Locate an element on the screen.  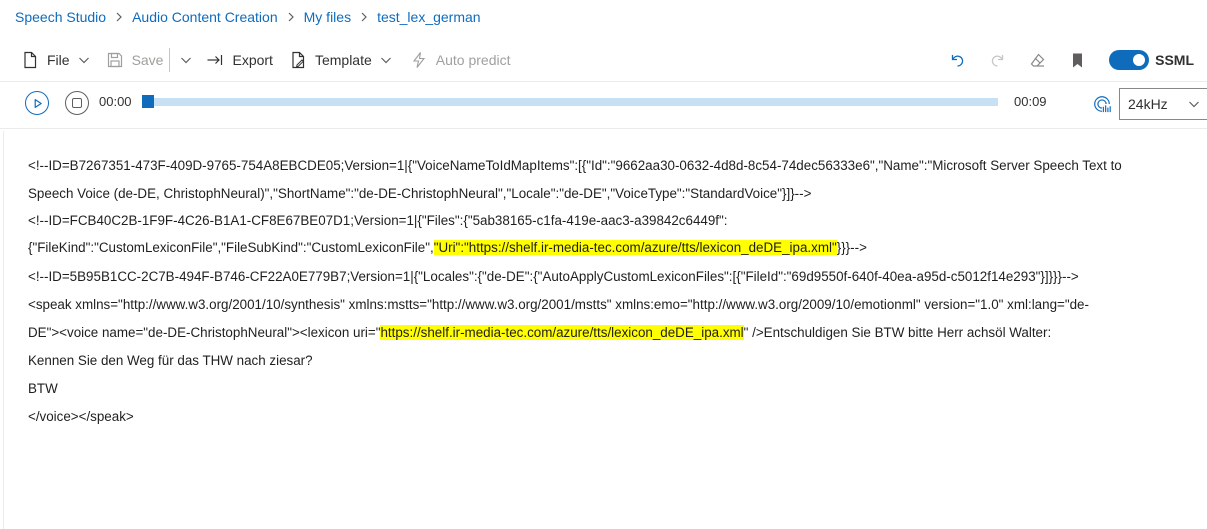
save-options-dropdown is located at coordinates (185, 60).